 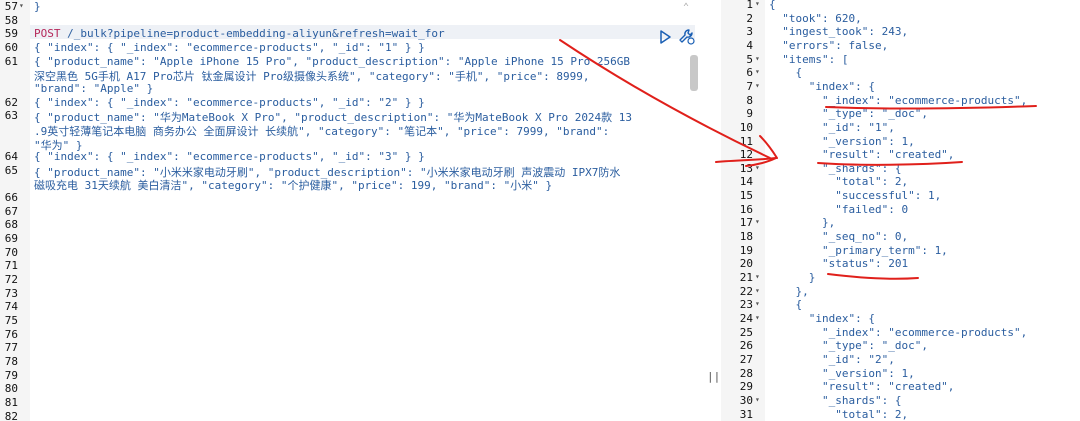 I want to click on line-number: 28, so click(x=746, y=373).